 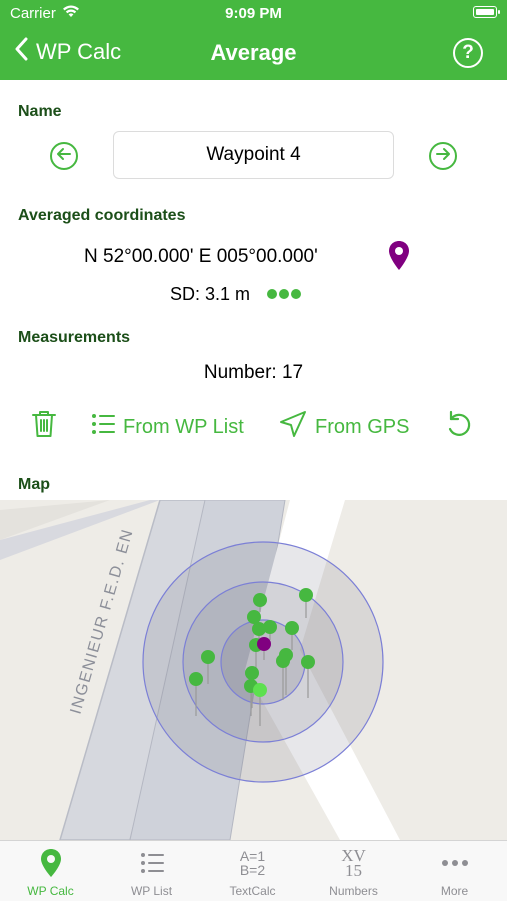 What do you see at coordinates (102, 215) in the screenshot?
I see `averaged-coordinates-label: Averaged coordinates` at bounding box center [102, 215].